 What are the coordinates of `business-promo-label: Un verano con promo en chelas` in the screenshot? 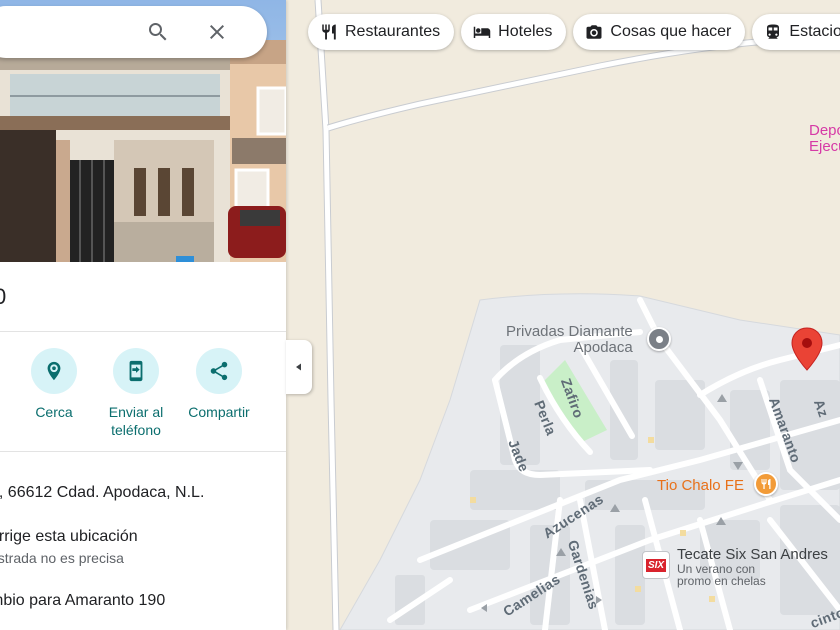 It's located at (721, 575).